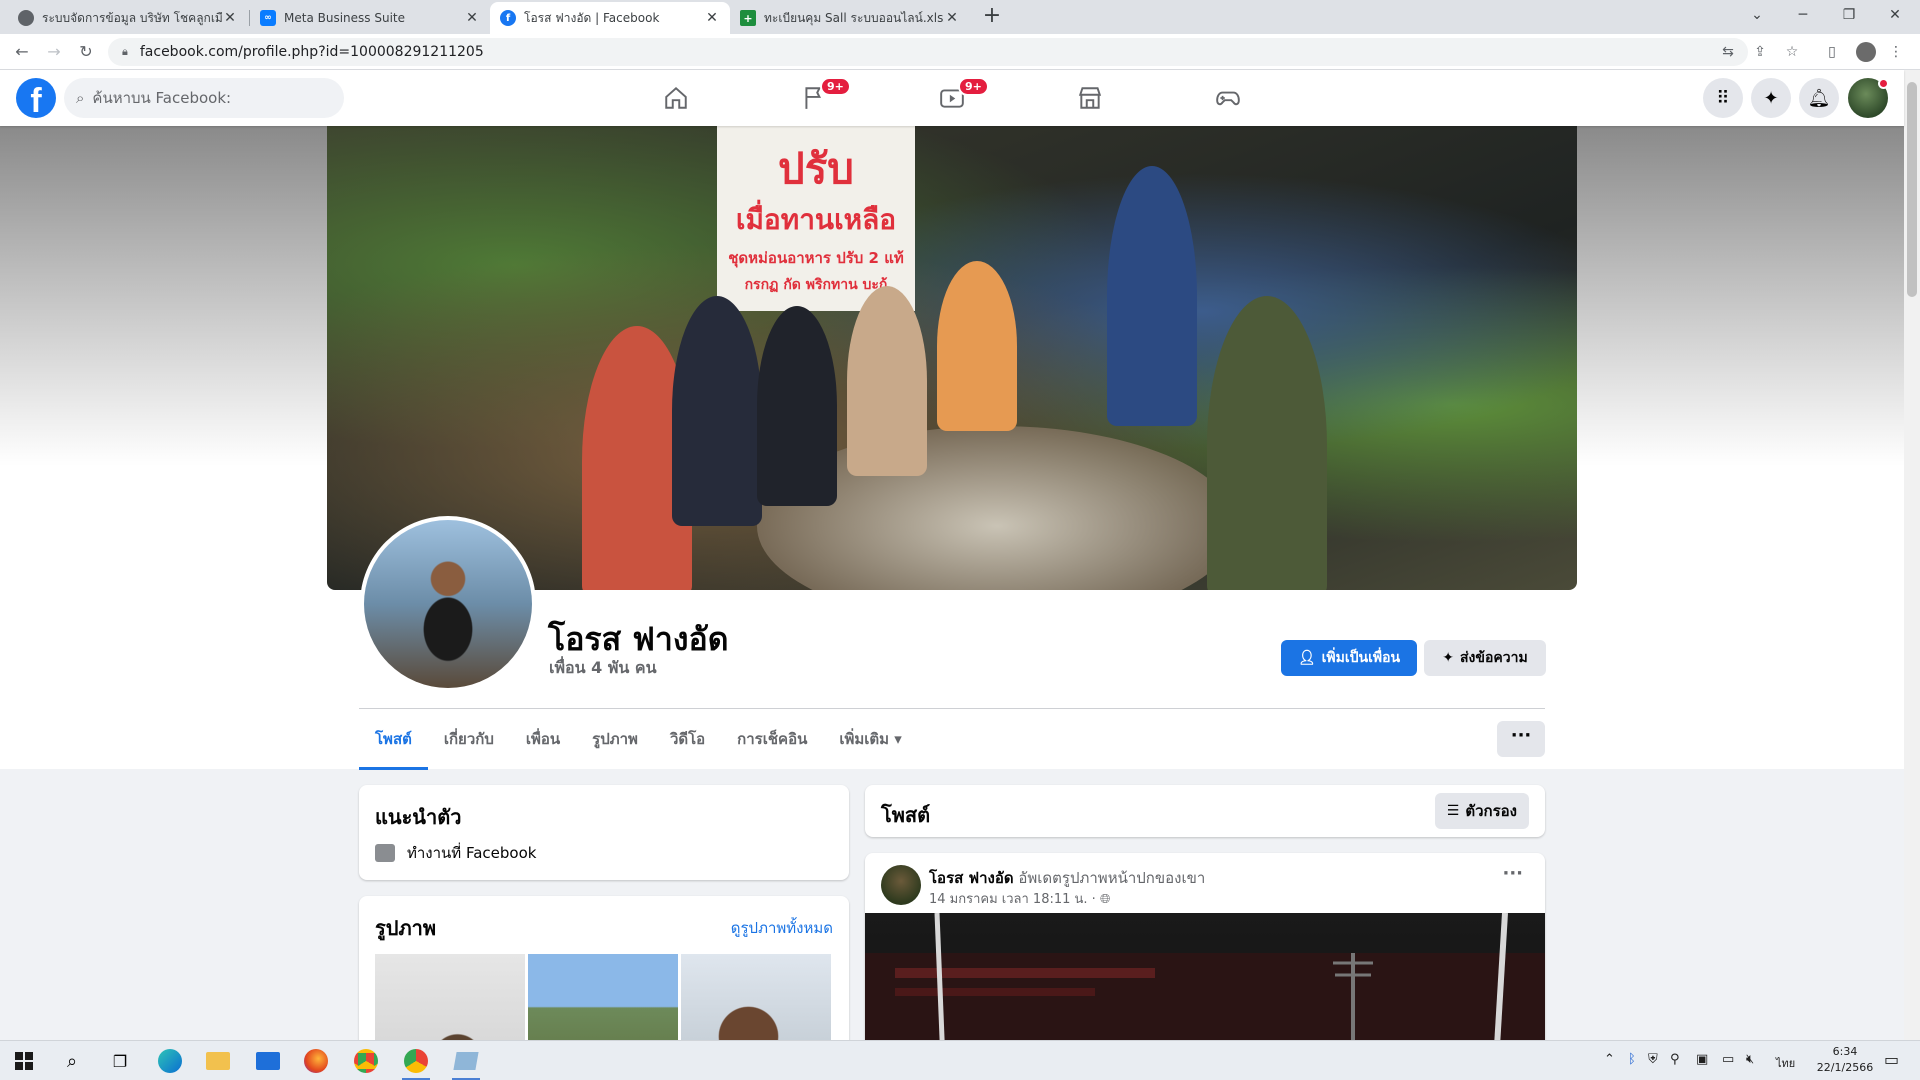  Describe the element at coordinates (1632, 1059) in the screenshot. I see `bluetooth-icon: ᛒ` at that location.